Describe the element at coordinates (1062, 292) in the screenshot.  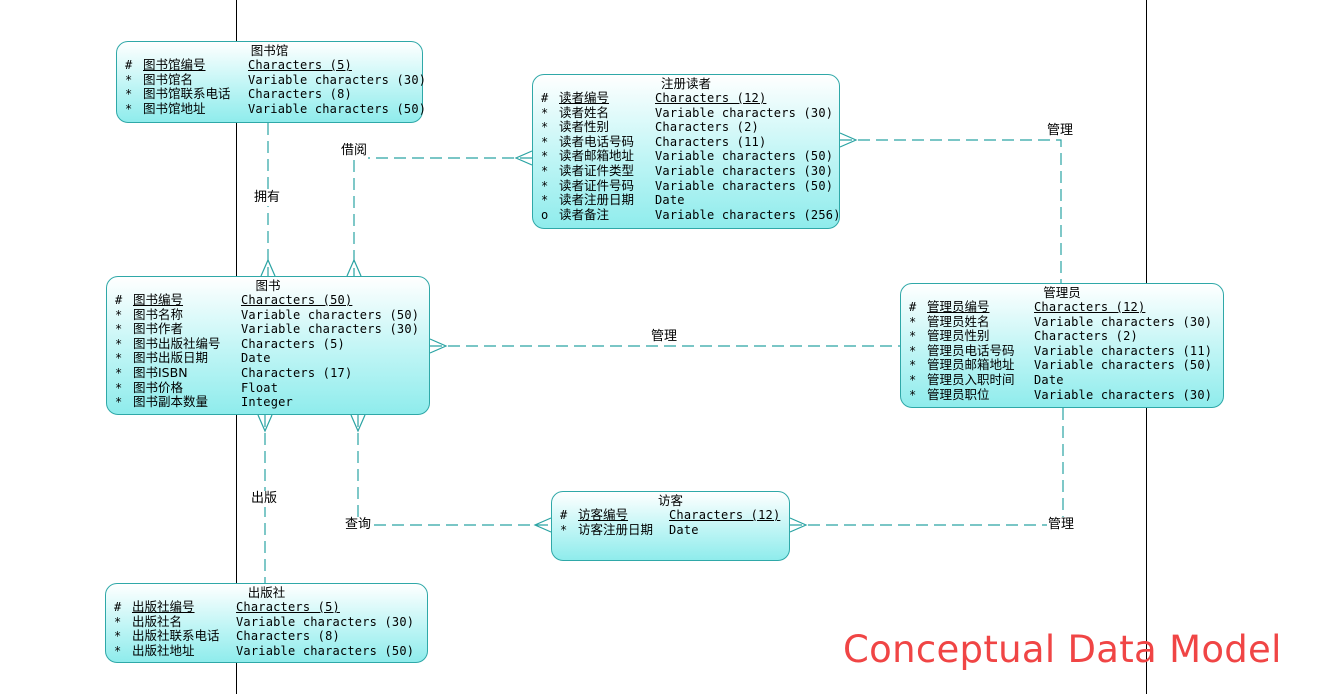
I see `entity-title: 管理员` at that location.